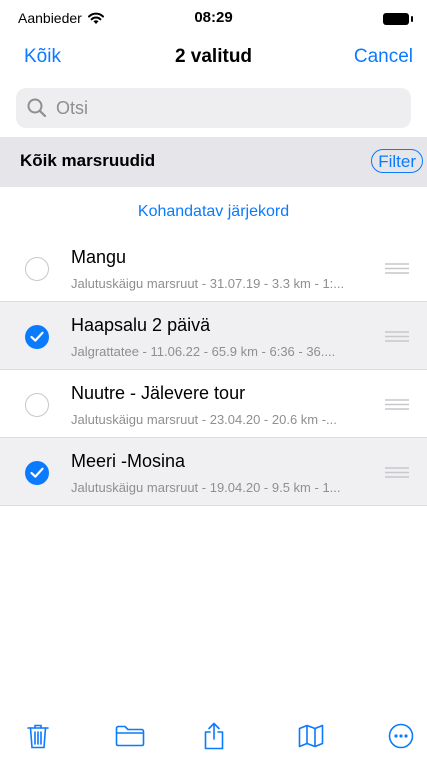 The height and width of the screenshot is (760, 427). I want to click on search-input, so click(226, 108).